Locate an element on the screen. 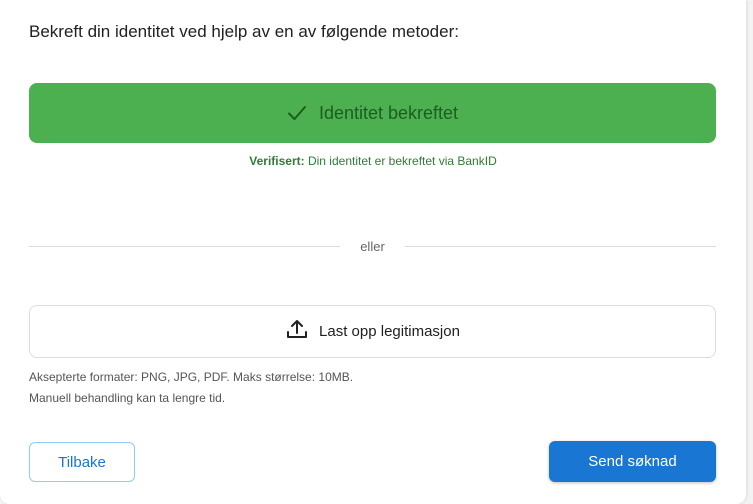 This screenshot has height=504, width=753. divider-line-left is located at coordinates (184, 246).